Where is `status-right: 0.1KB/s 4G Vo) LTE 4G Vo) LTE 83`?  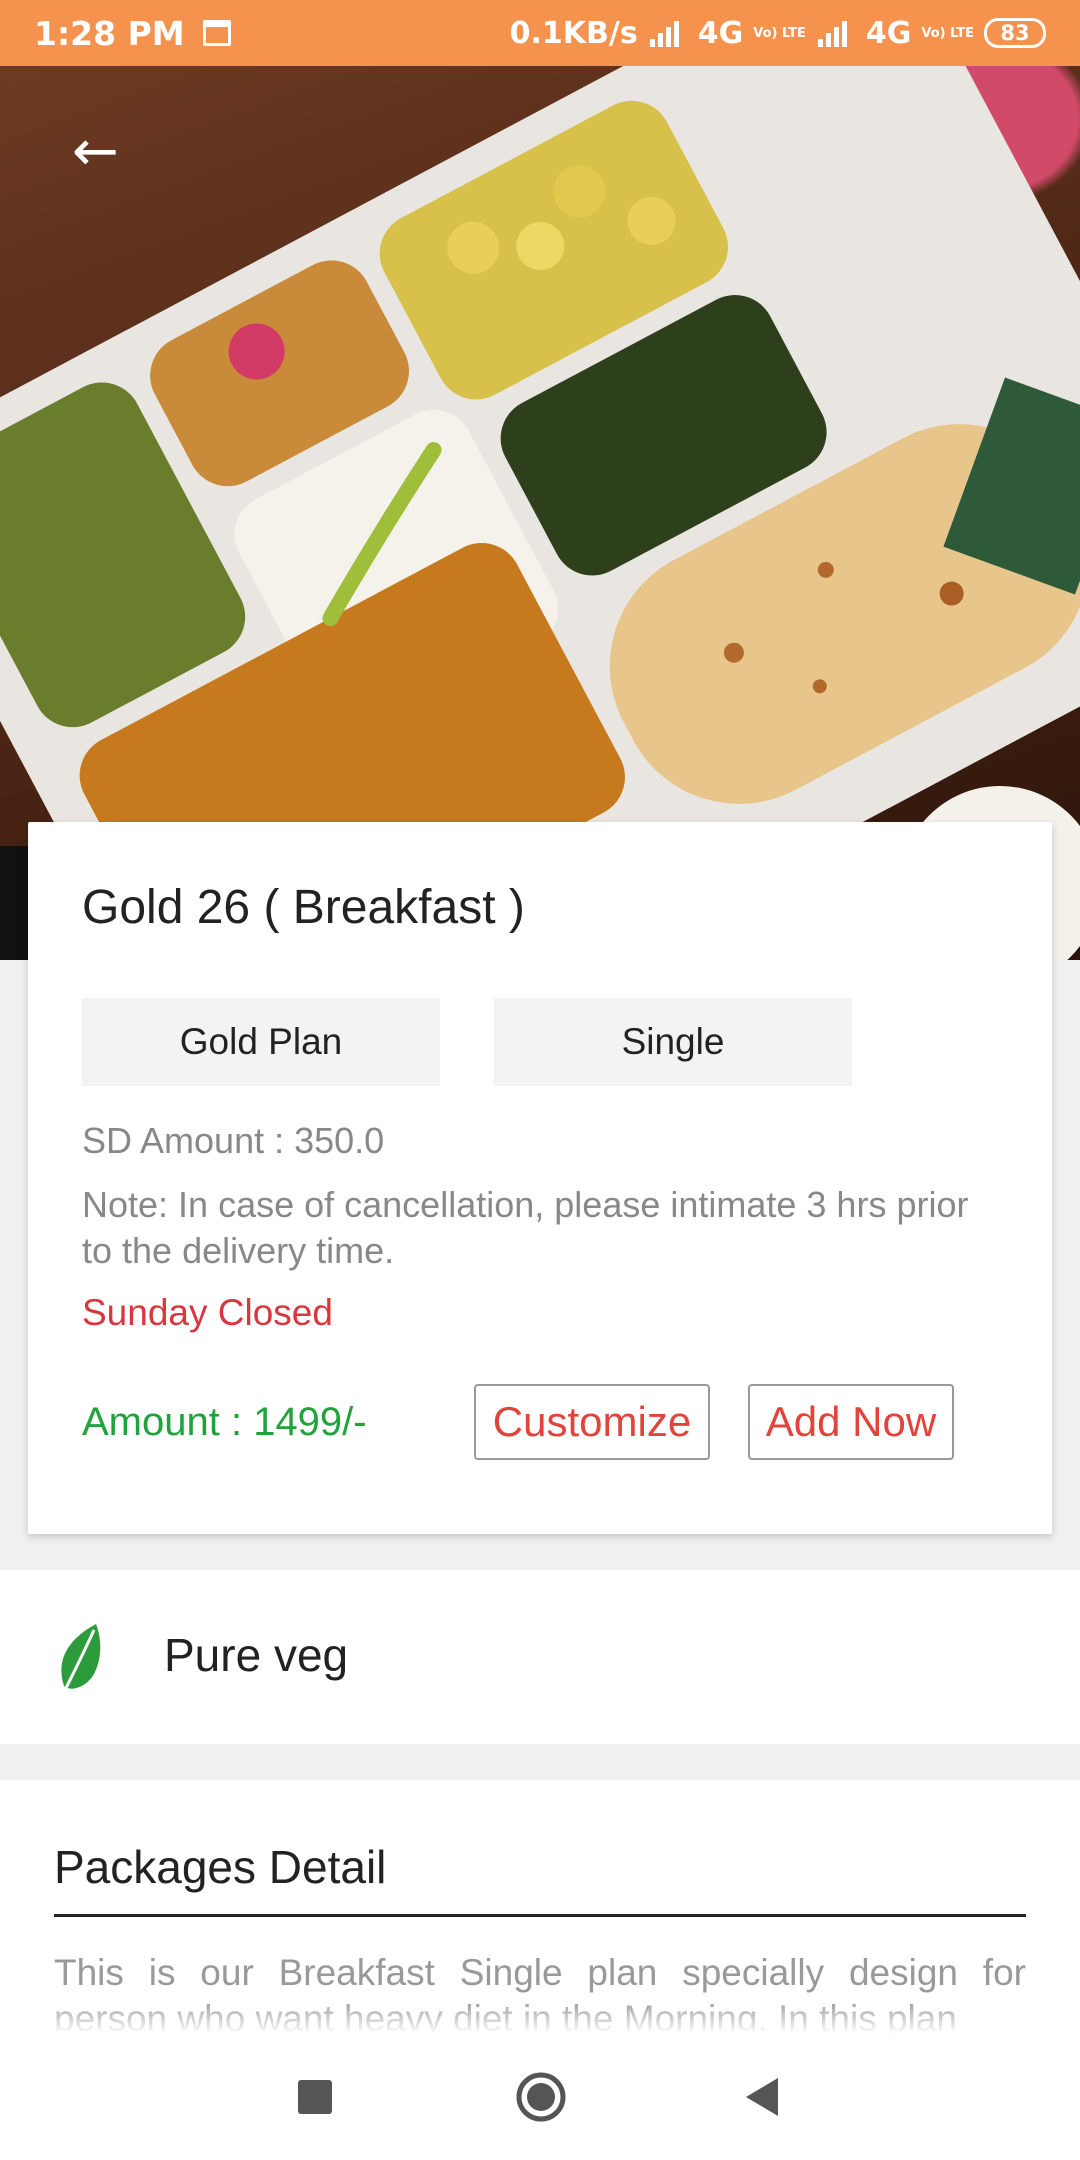
status-right: 0.1KB/s 4G Vo) LTE 4G Vo) LTE 83 is located at coordinates (778, 33).